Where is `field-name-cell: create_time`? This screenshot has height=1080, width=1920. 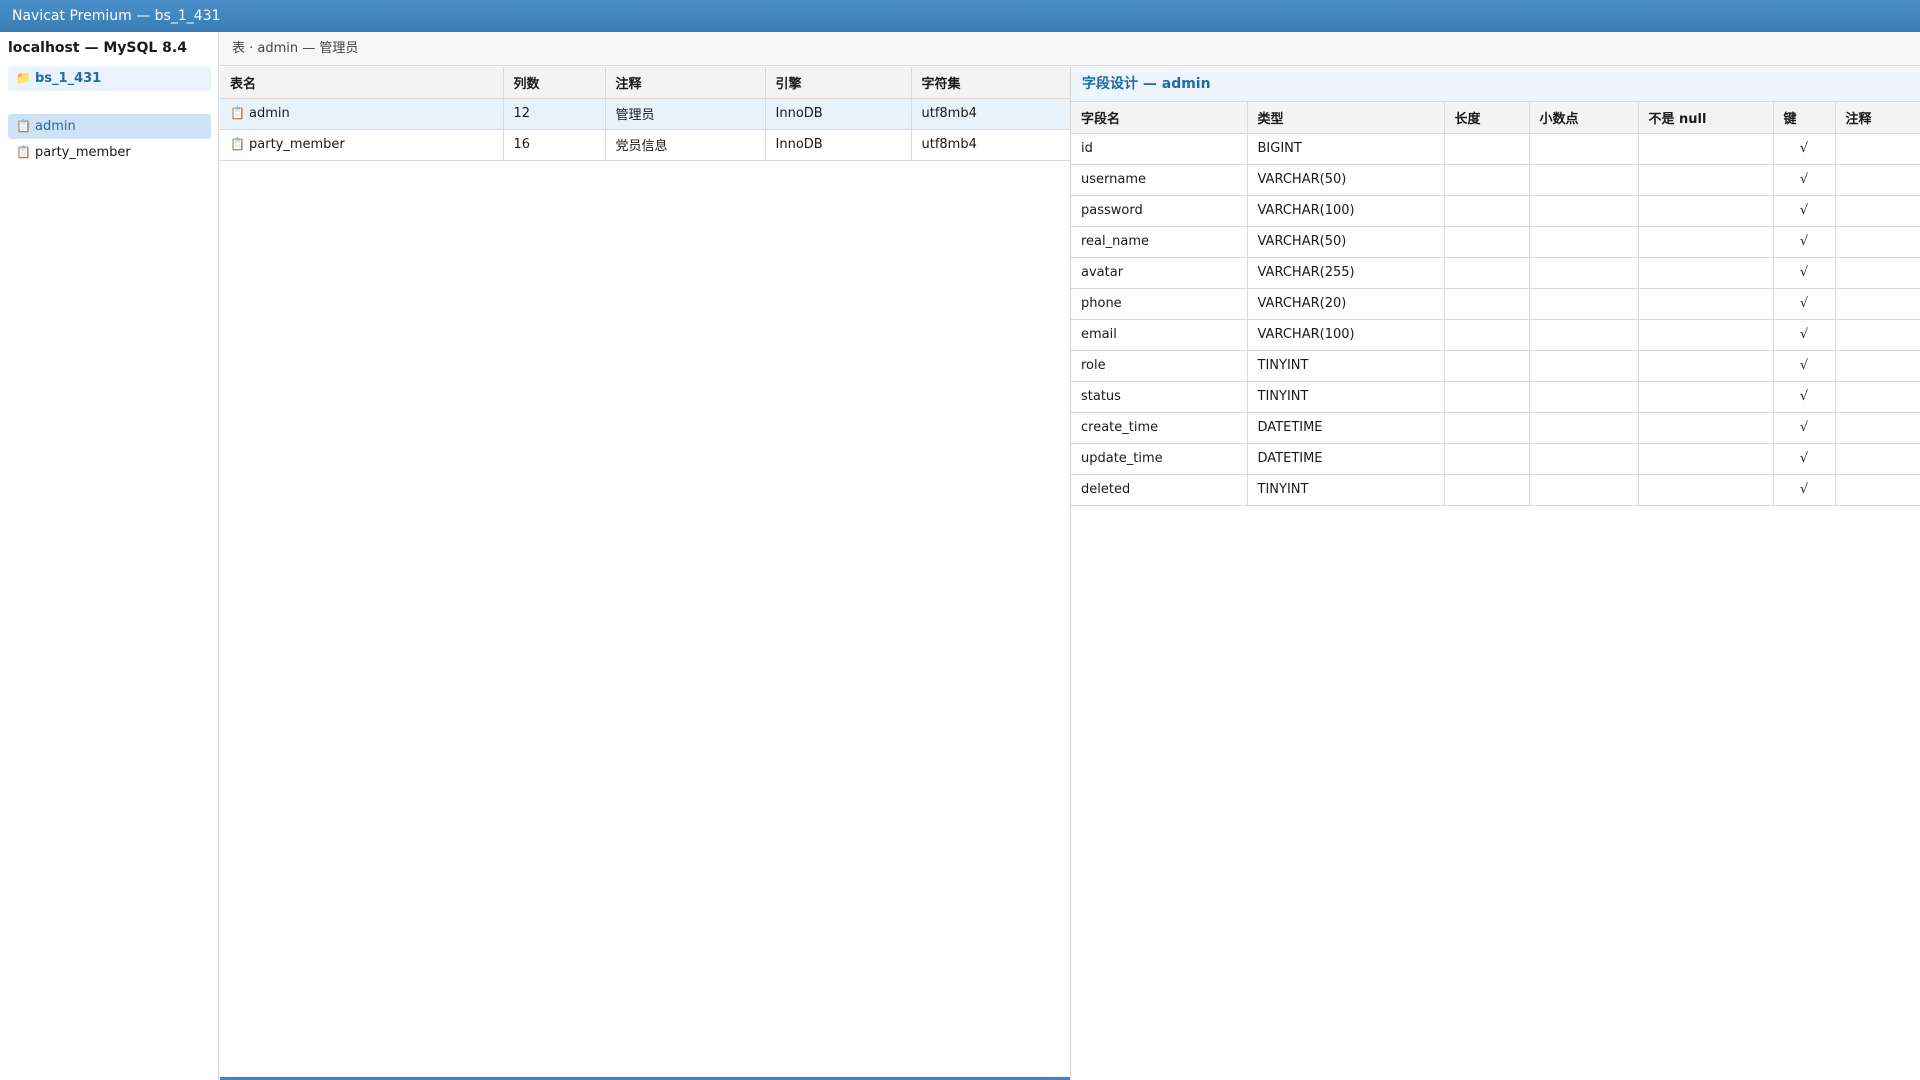 field-name-cell: create_time is located at coordinates (1159, 428).